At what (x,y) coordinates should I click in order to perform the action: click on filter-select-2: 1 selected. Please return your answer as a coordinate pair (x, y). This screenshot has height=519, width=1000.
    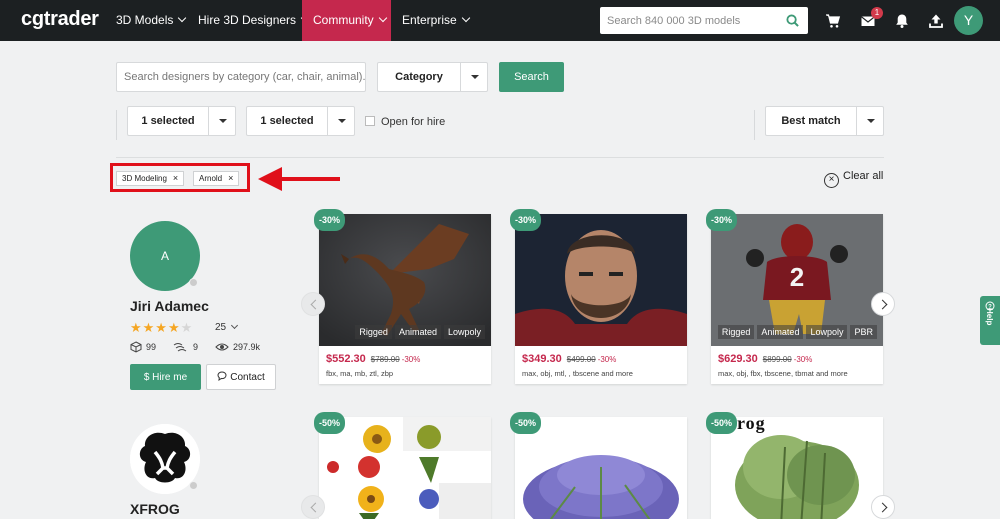
    Looking at the image, I should click on (300, 121).